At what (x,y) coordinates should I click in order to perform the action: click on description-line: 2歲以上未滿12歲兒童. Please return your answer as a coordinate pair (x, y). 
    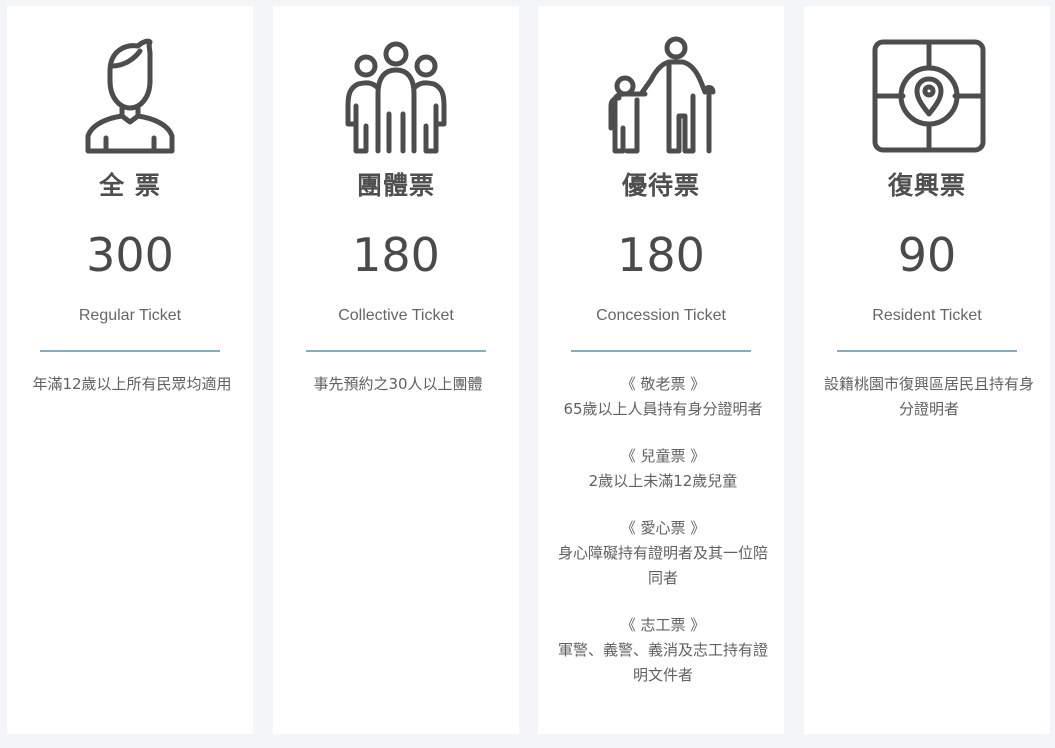
    Looking at the image, I should click on (663, 481).